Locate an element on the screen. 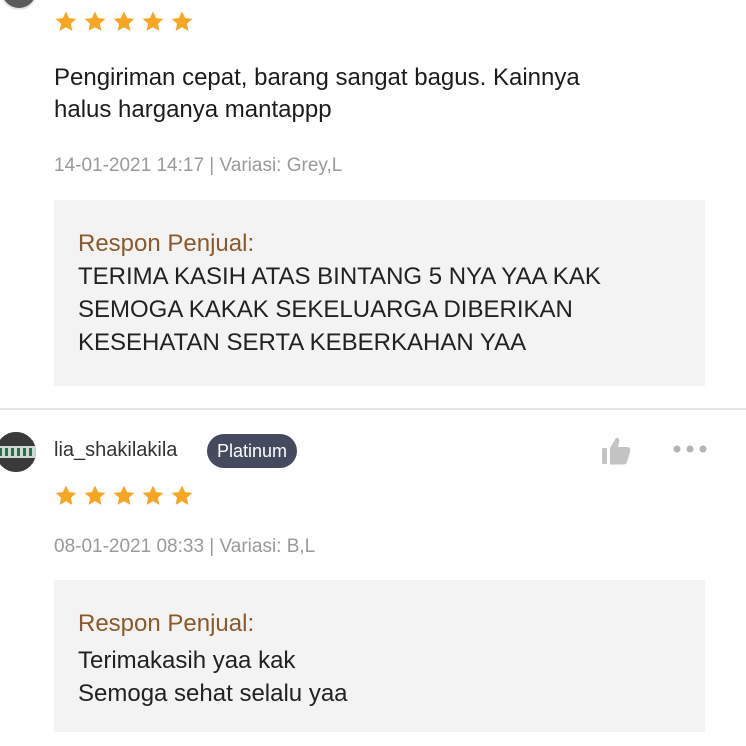 This screenshot has height=746, width=746. seller-reply-line: TERIMA KASIH ATAS BINTANG 5 NYA YAA KAK is located at coordinates (339, 276).